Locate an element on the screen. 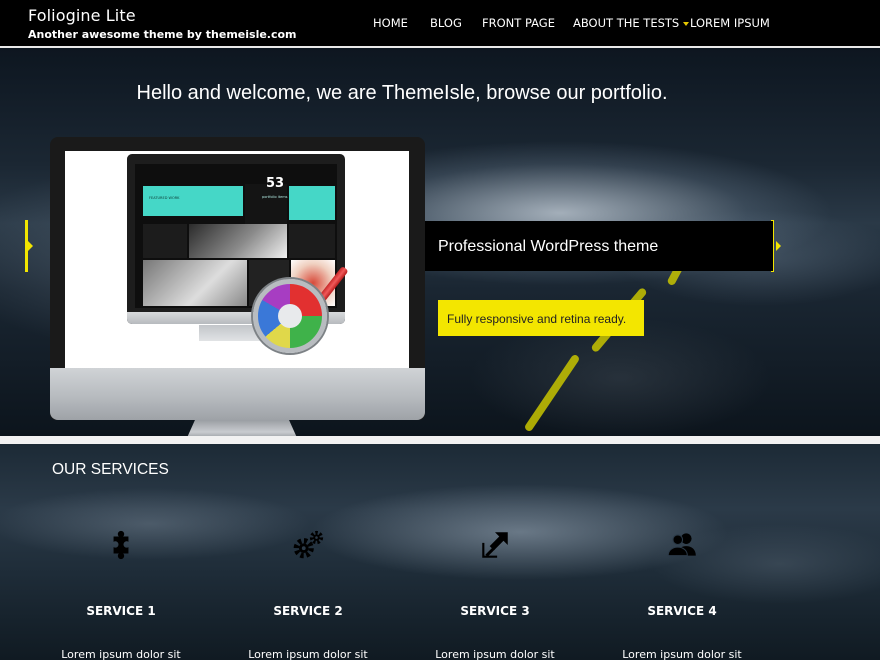 This screenshot has width=880, height=660. monitor-screen: FEATURED WORK 53 portfolio items is located at coordinates (237, 259).